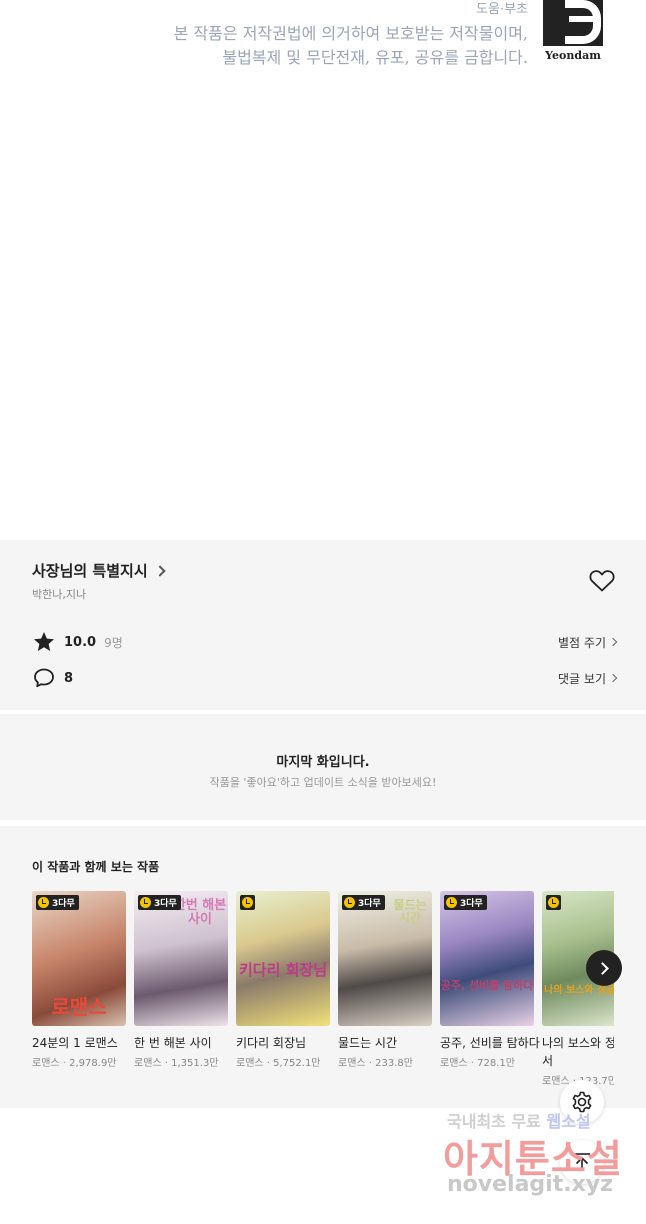  What do you see at coordinates (90, 571) in the screenshot?
I see `work-title: 사장님의 특별지시` at bounding box center [90, 571].